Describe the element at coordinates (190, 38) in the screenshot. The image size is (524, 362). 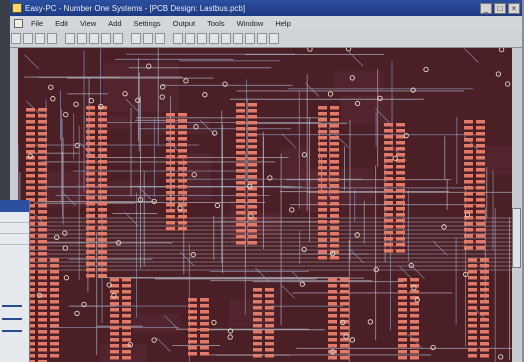
I see `via-button` at that location.